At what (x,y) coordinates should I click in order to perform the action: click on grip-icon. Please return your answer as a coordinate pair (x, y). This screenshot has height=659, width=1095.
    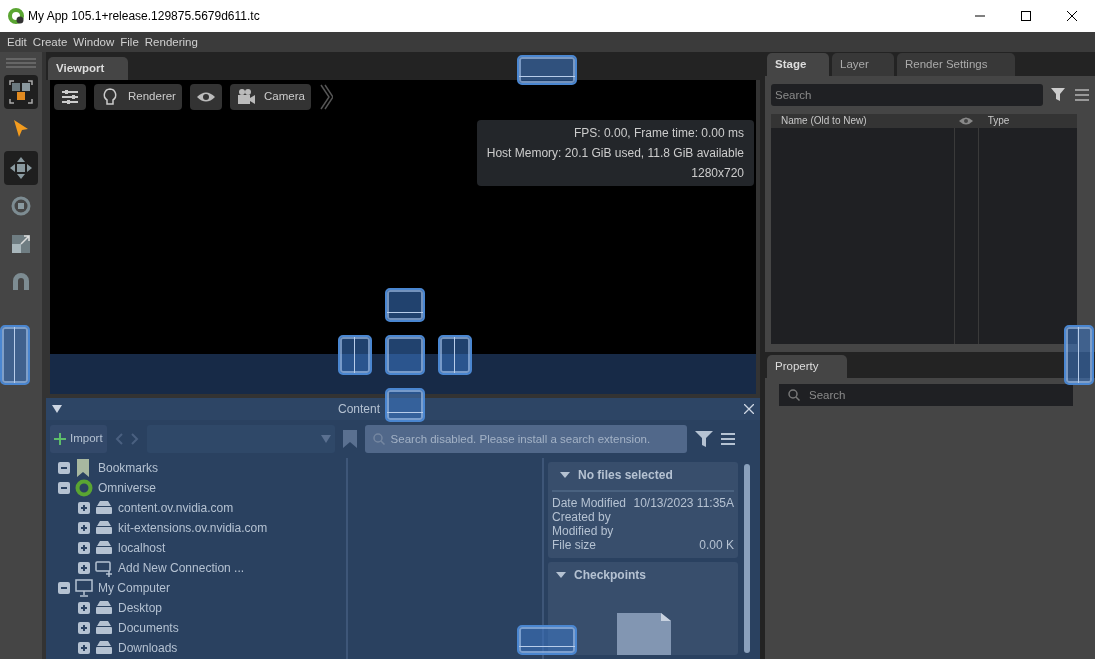
    Looking at the image, I should click on (21, 62).